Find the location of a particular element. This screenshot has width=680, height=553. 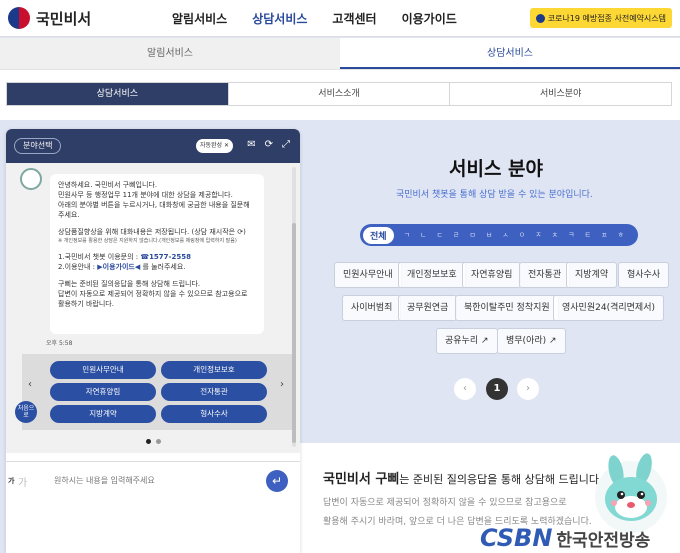

refresh-icon: ⟳ is located at coordinates (269, 144).